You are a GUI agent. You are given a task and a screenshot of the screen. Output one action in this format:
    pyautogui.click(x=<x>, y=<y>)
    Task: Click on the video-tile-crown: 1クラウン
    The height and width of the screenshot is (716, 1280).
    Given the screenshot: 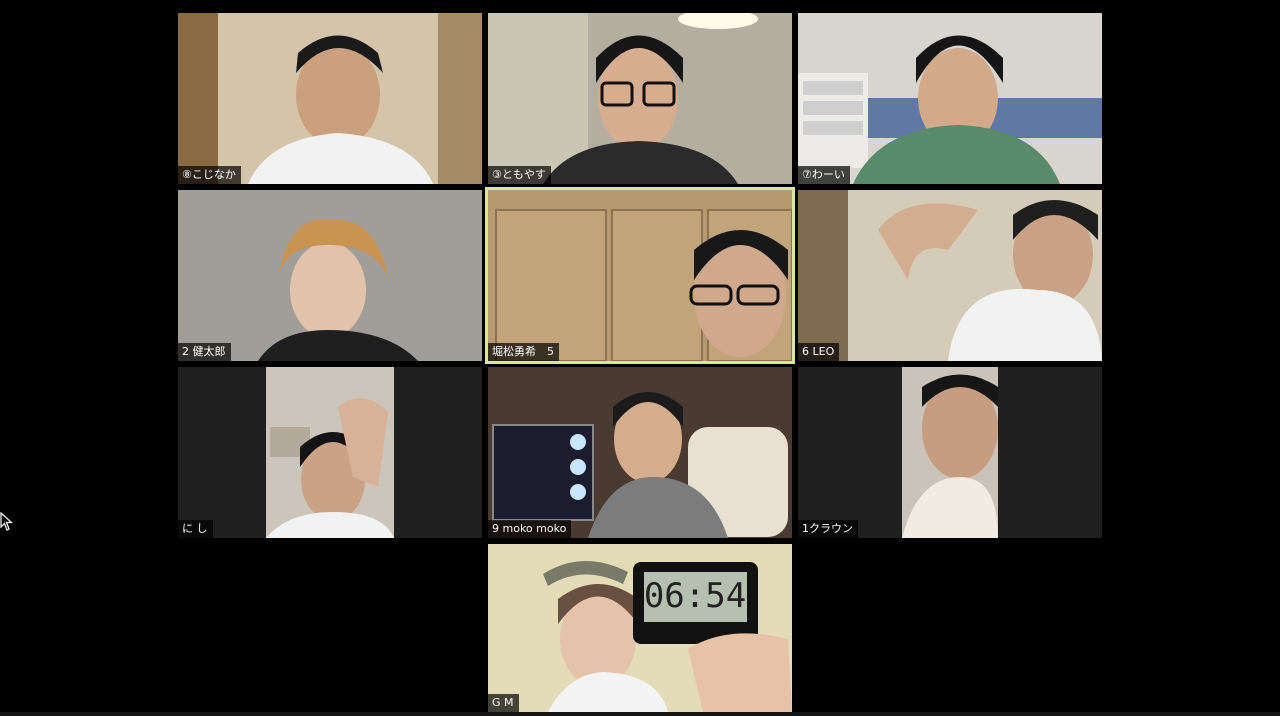 What is the action you would take?
    pyautogui.click(x=950, y=452)
    